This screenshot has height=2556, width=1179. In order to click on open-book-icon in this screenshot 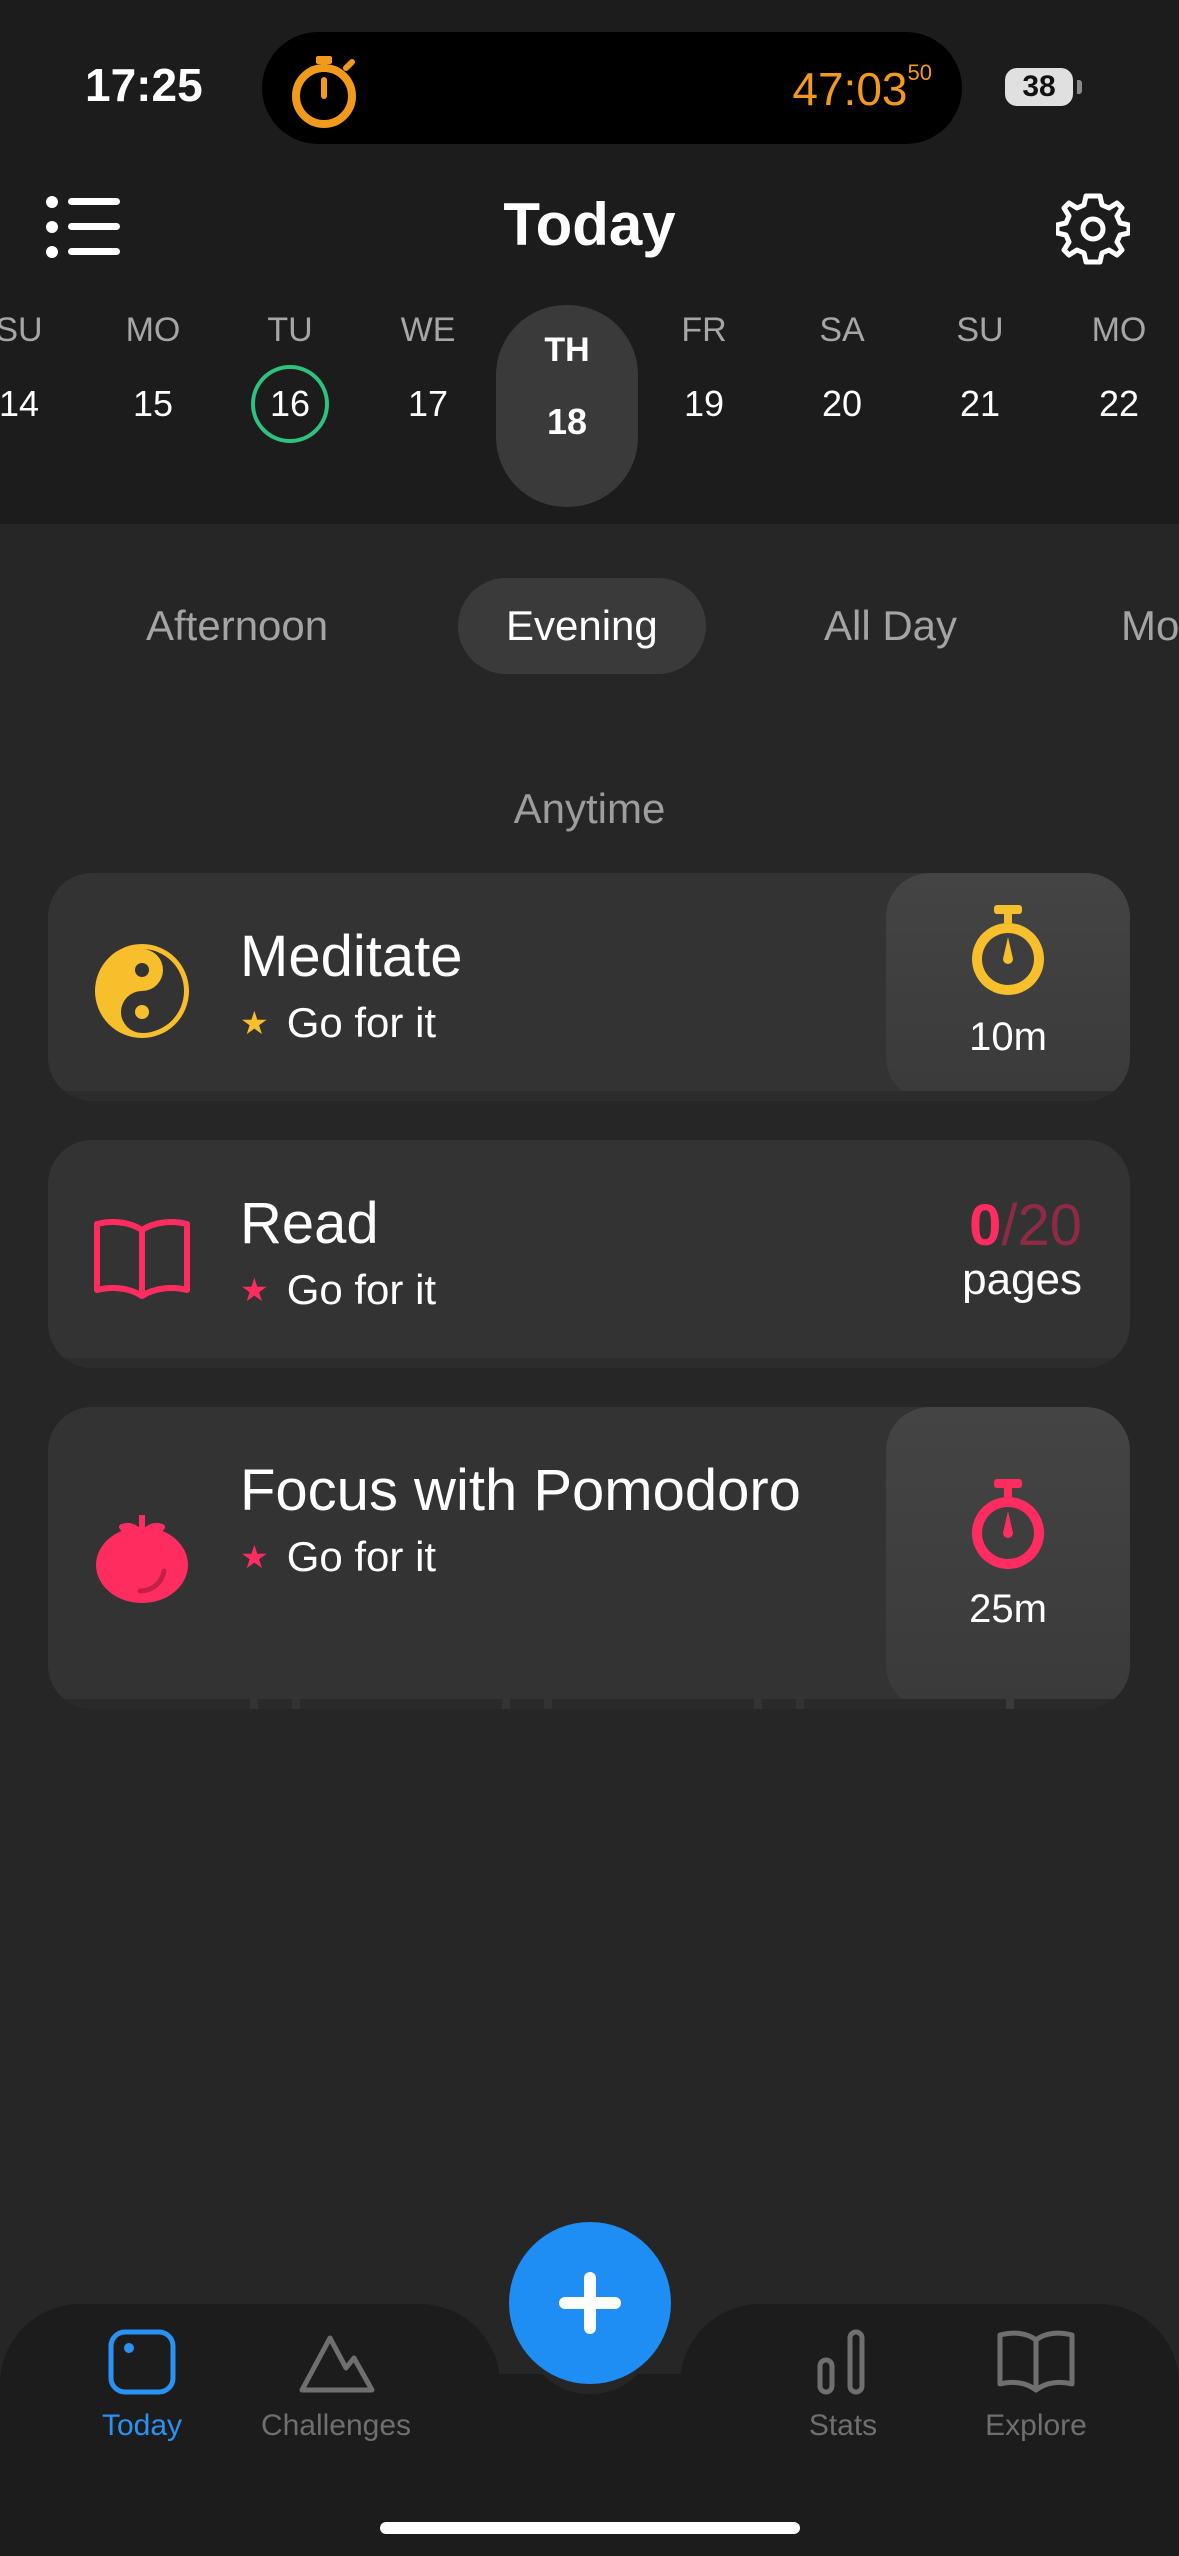, I will do `click(1036, 2361)`.